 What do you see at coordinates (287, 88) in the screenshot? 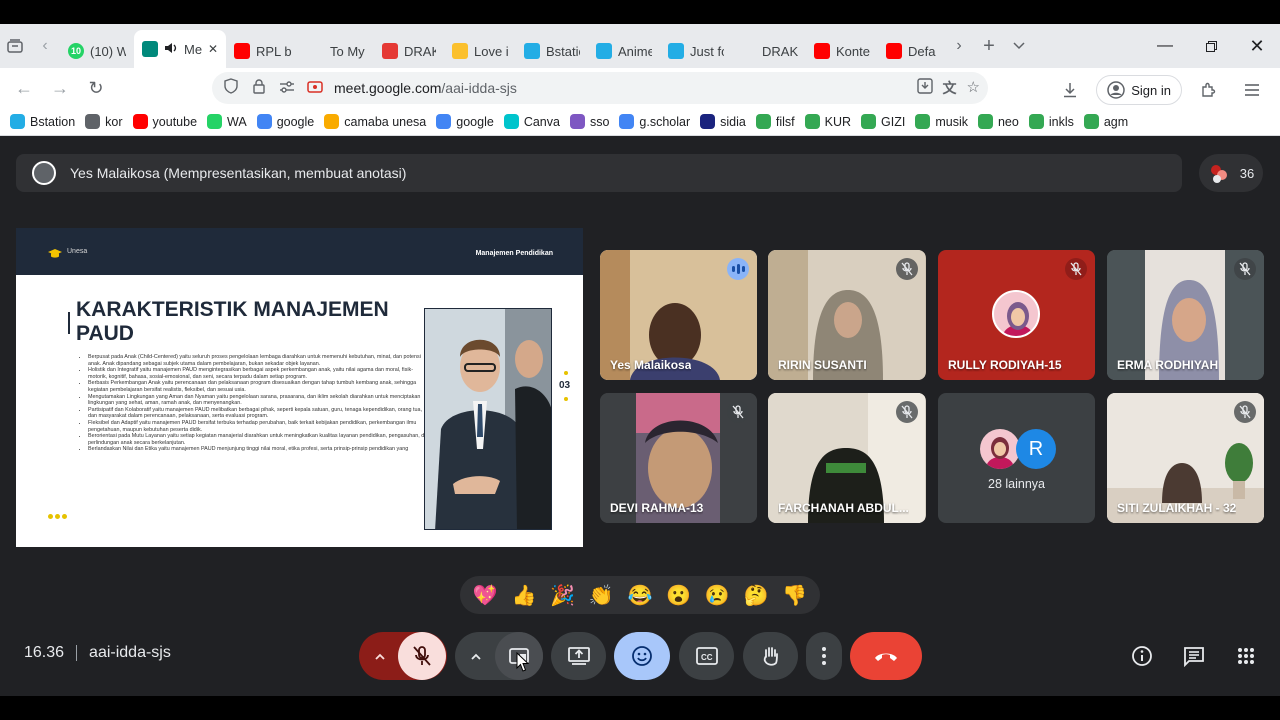
I see `site-permissions-icon` at bounding box center [287, 88].